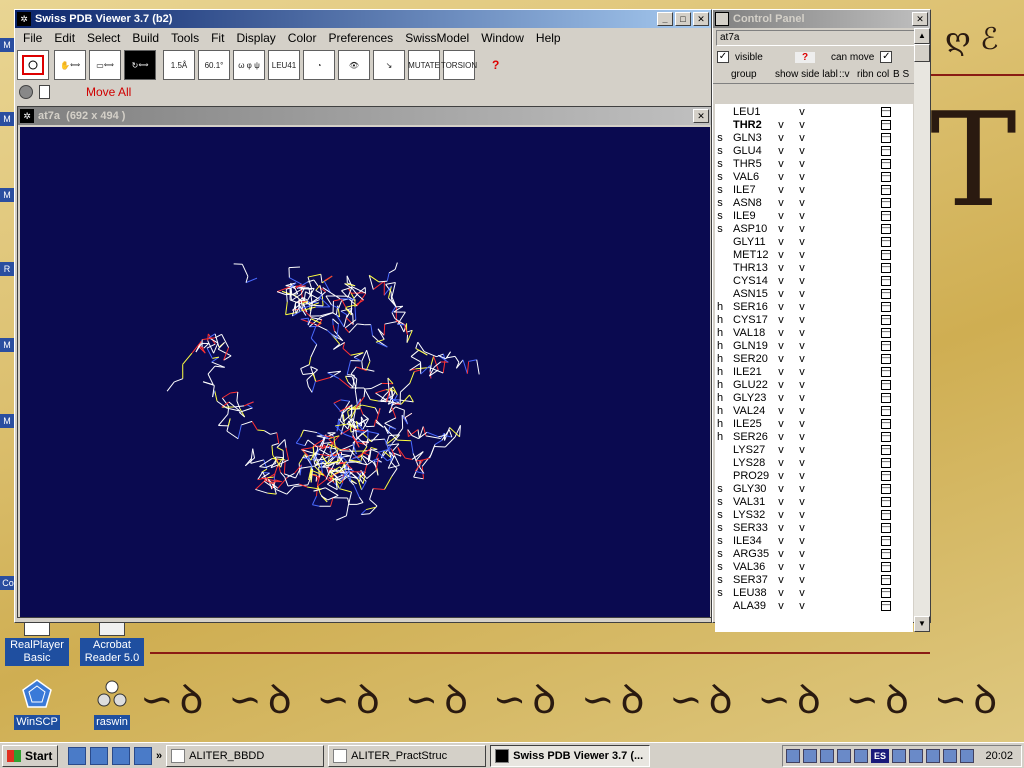  I want to click on tray-security-icon, so click(950, 756).